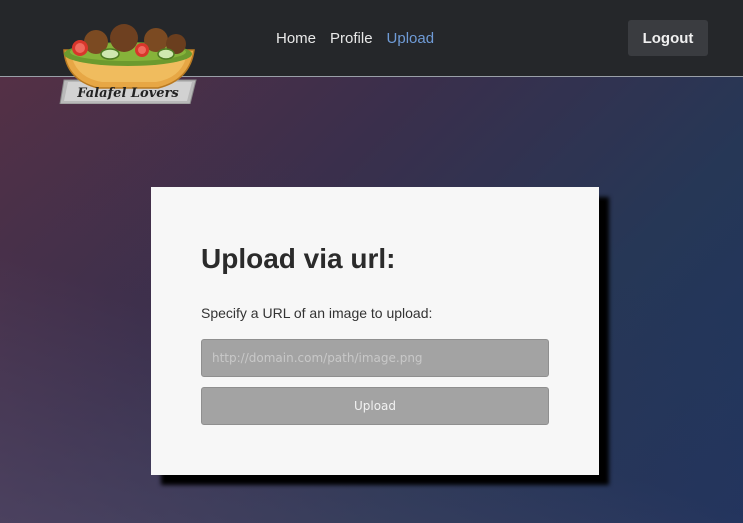 The height and width of the screenshot is (523, 743). Describe the element at coordinates (375, 358) in the screenshot. I see `url-input` at that location.